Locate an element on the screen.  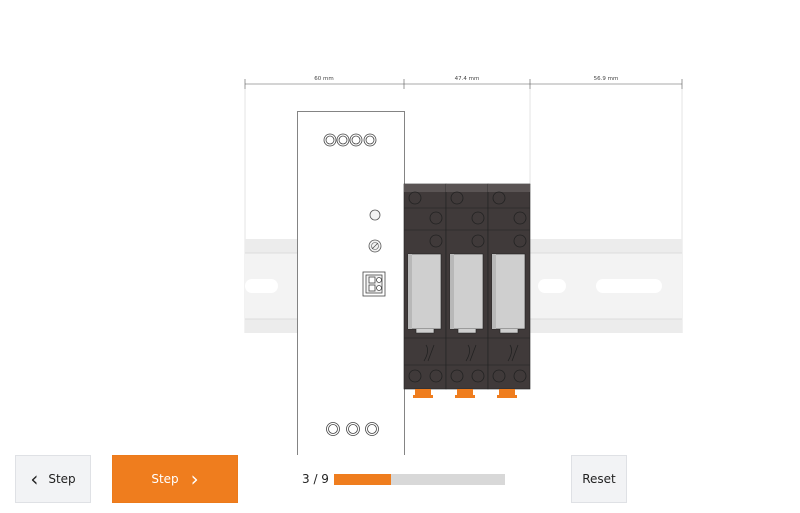
step-progress: 3 / 9 is located at coordinates (403, 479).